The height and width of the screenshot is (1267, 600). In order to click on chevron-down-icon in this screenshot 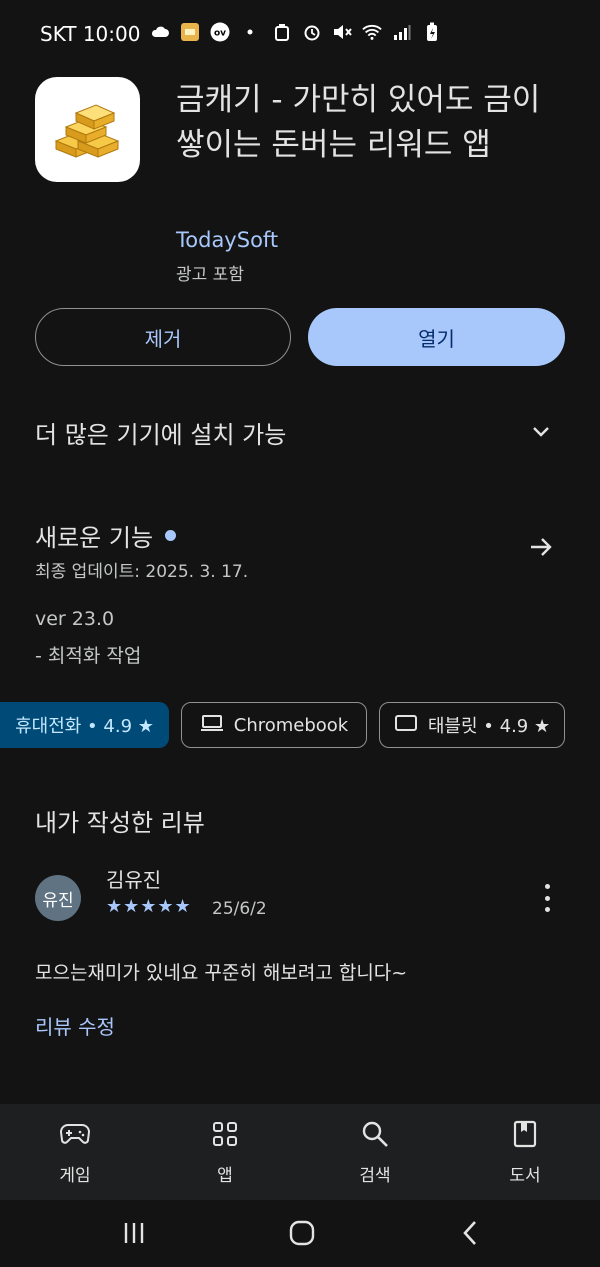, I will do `click(541, 431)`.